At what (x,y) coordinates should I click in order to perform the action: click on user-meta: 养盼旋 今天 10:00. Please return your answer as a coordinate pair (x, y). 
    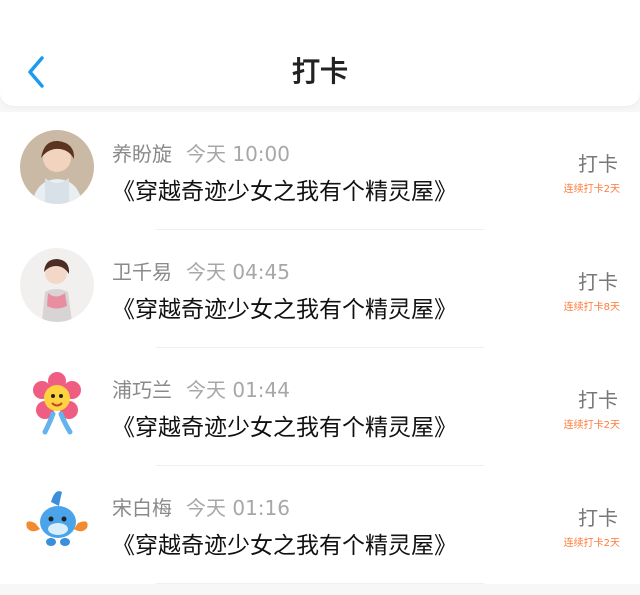
    Looking at the image, I should click on (201, 152).